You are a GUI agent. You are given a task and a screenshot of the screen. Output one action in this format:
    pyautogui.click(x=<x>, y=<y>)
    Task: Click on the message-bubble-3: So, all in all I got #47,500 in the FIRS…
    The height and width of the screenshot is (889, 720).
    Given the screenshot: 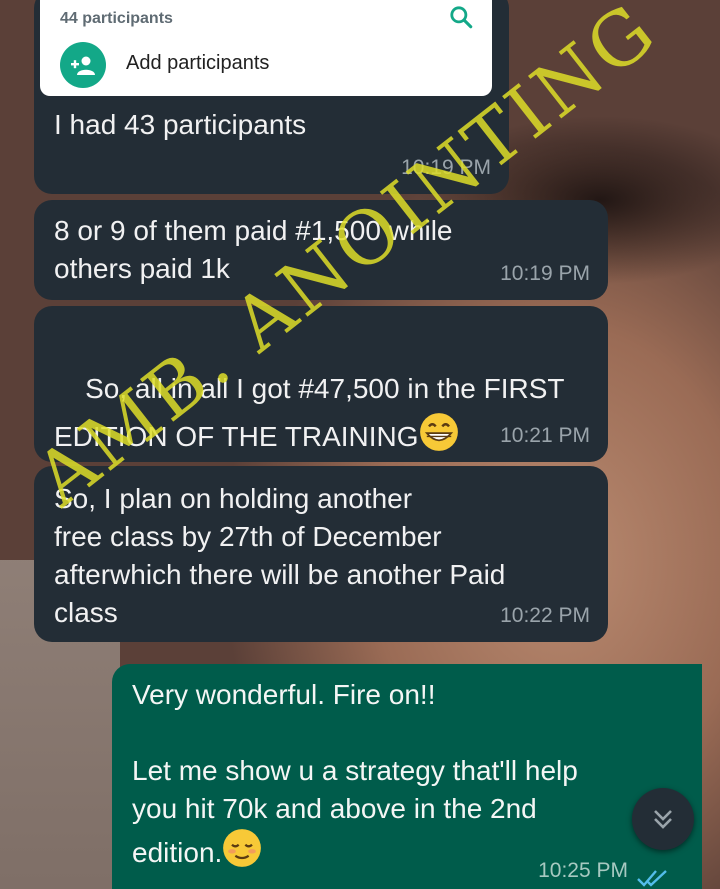 What is the action you would take?
    pyautogui.click(x=321, y=384)
    